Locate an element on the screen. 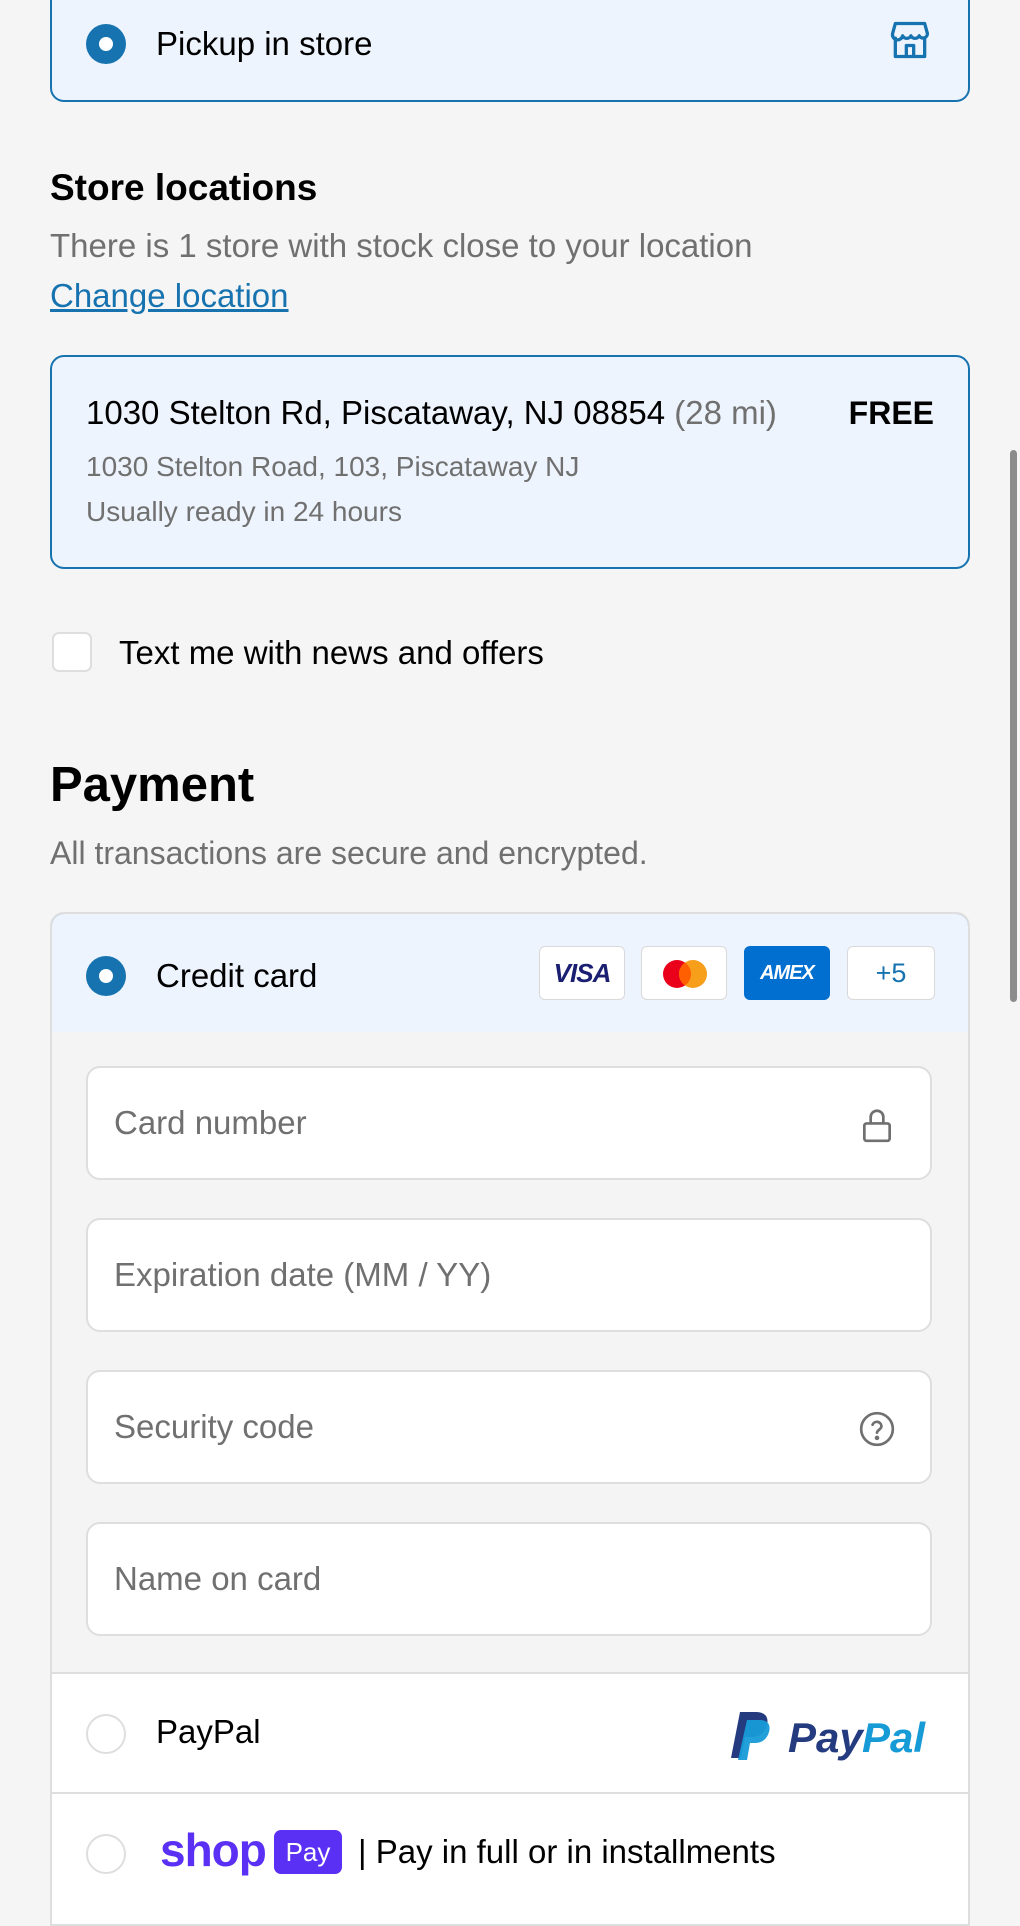 Image resolution: width=1020 pixels, height=1926 pixels. security-code-input is located at coordinates (484, 1427).